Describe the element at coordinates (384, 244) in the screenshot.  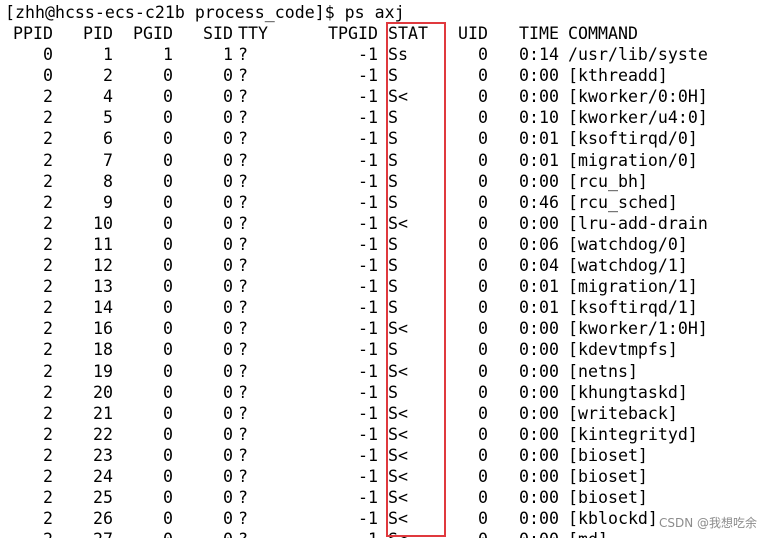
I see `table-row: 2 11 0 0? -1 S 0 0:06 [watchdog/0]` at that location.